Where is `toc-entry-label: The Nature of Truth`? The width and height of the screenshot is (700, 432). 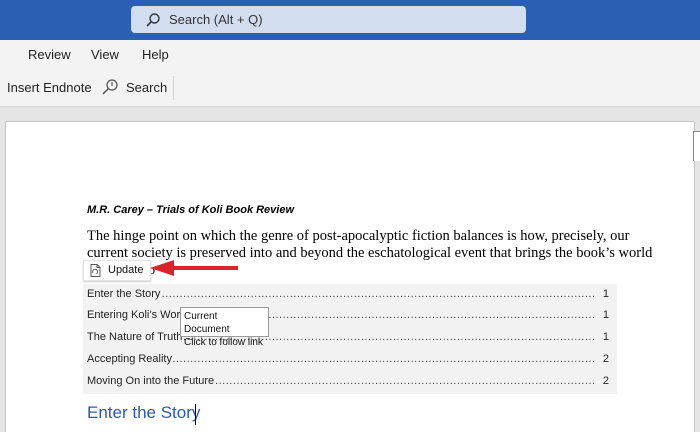 toc-entry-label: The Nature of Truth is located at coordinates (135, 337).